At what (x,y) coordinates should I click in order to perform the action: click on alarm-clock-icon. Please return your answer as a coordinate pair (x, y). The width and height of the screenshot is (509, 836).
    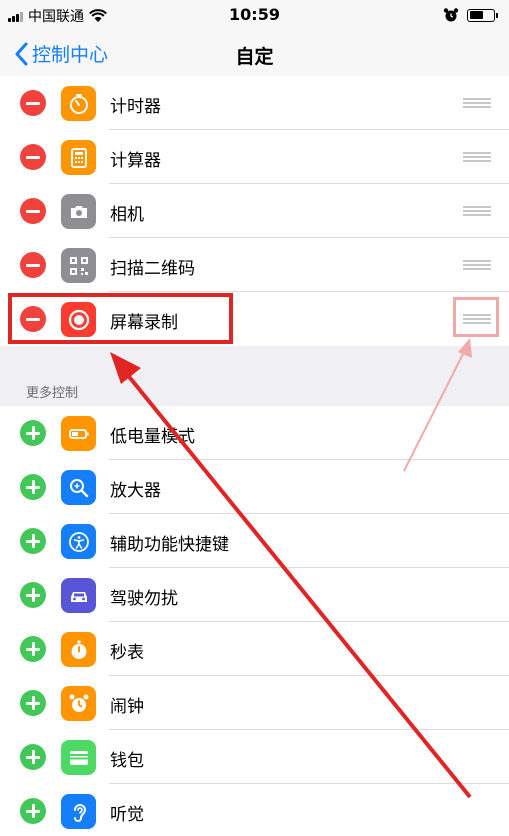
    Looking at the image, I should click on (451, 15).